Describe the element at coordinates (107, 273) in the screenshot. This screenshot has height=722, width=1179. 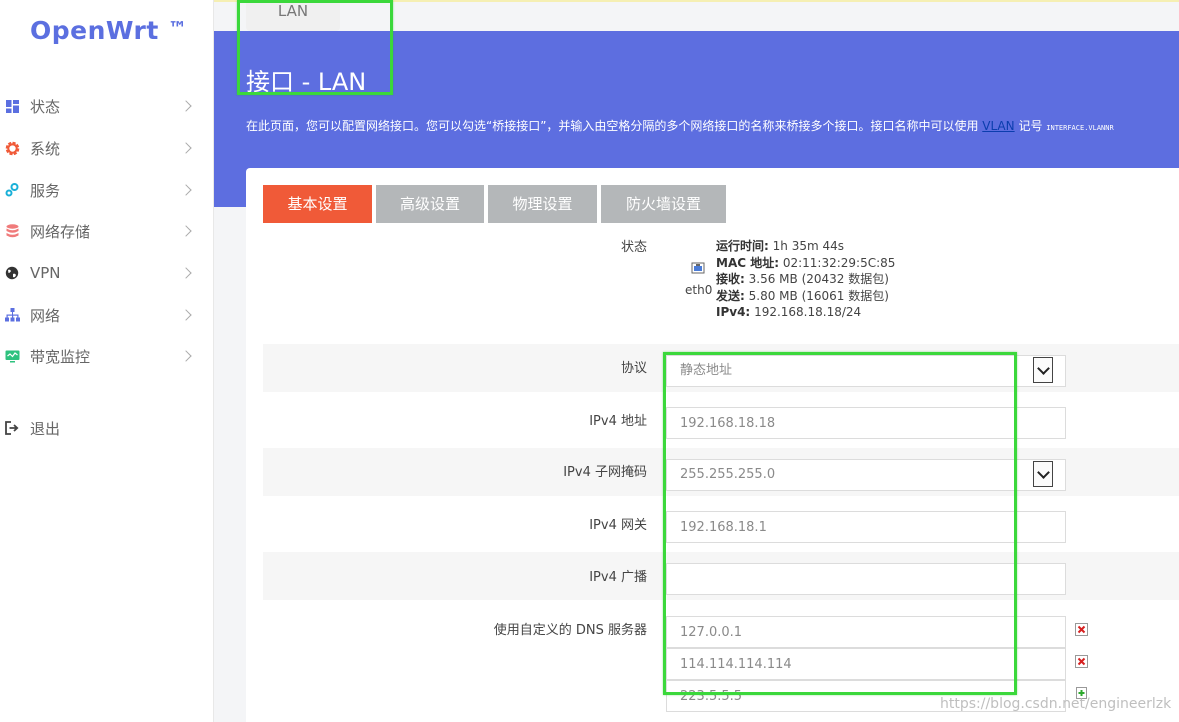
I see `sidebar-item-vpn: VPN` at that location.